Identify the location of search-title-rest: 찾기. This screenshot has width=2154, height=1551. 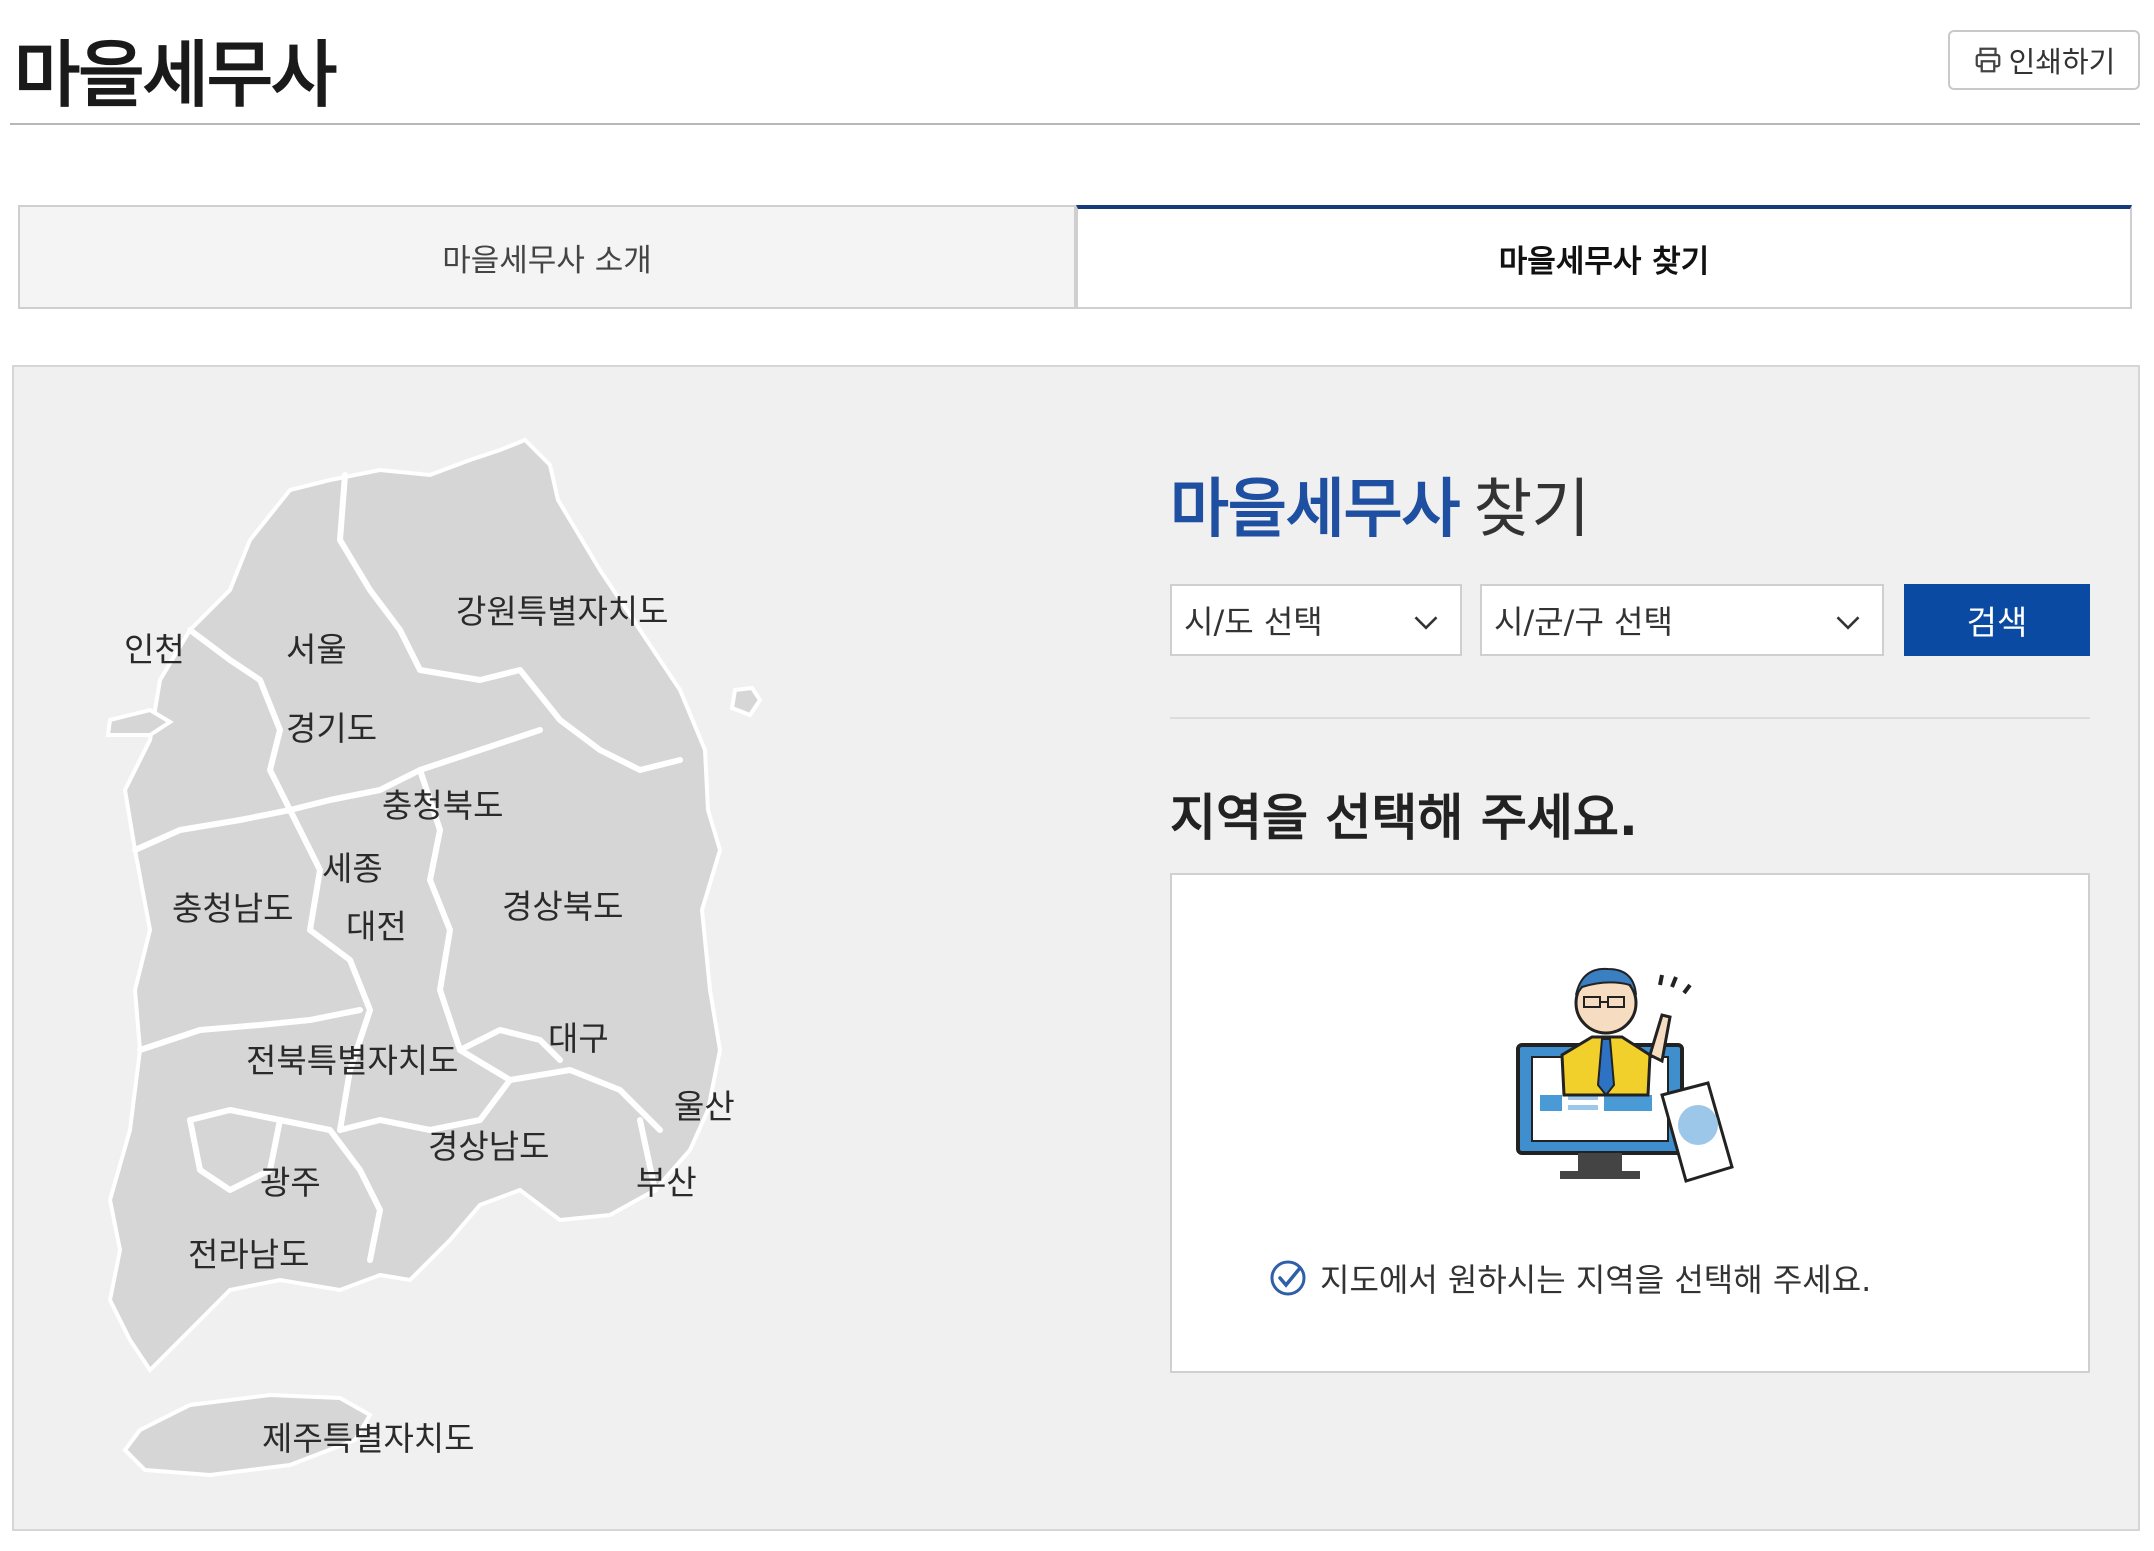
(1531, 510).